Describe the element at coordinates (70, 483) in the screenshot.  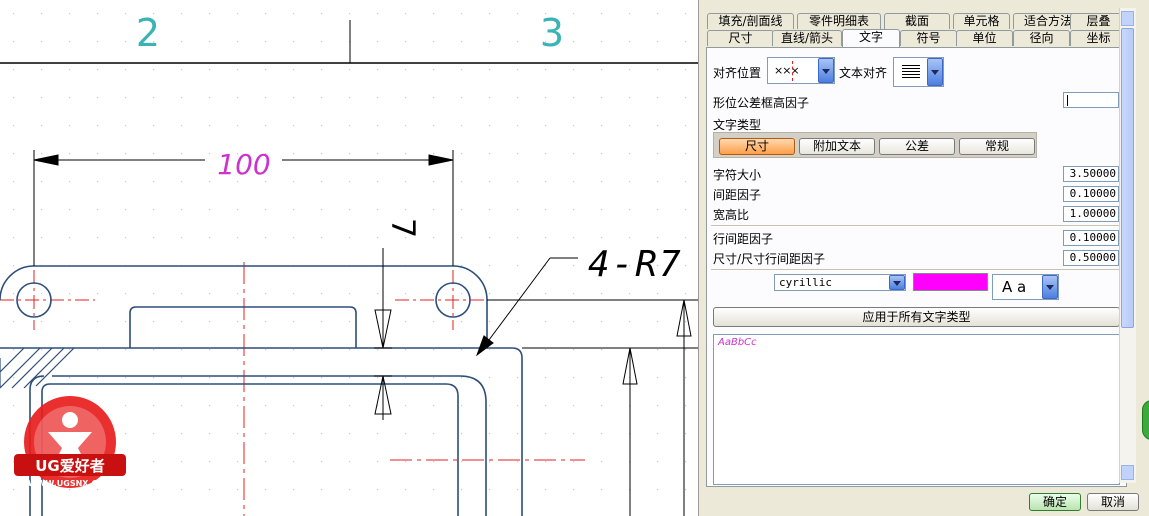
I see `logo-url-text: WWW.UGSNX.COM` at that location.